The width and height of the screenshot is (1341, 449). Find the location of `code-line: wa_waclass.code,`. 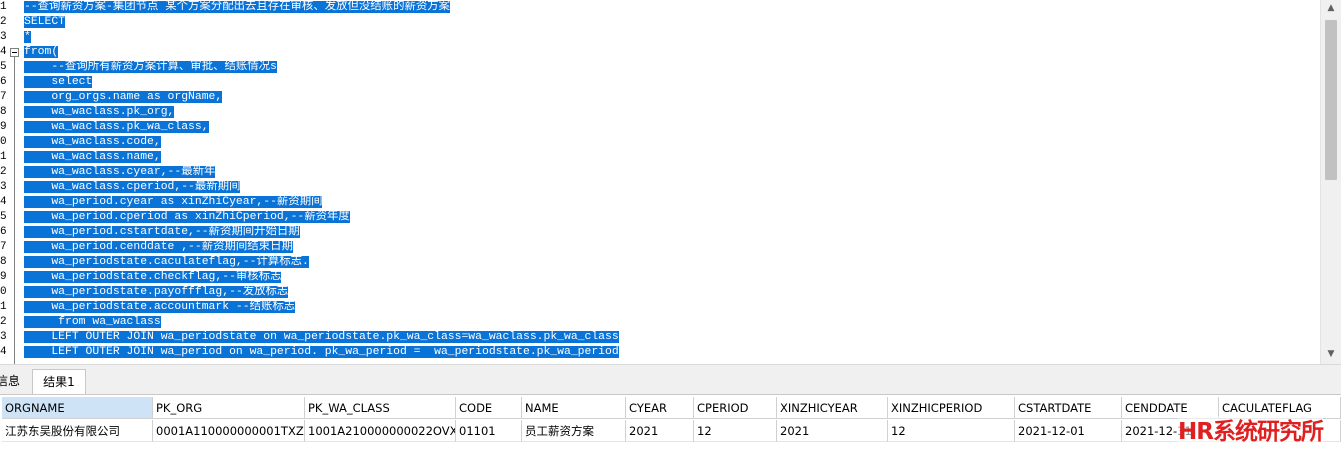

code-line: wa_waclass.code, is located at coordinates (92, 142).